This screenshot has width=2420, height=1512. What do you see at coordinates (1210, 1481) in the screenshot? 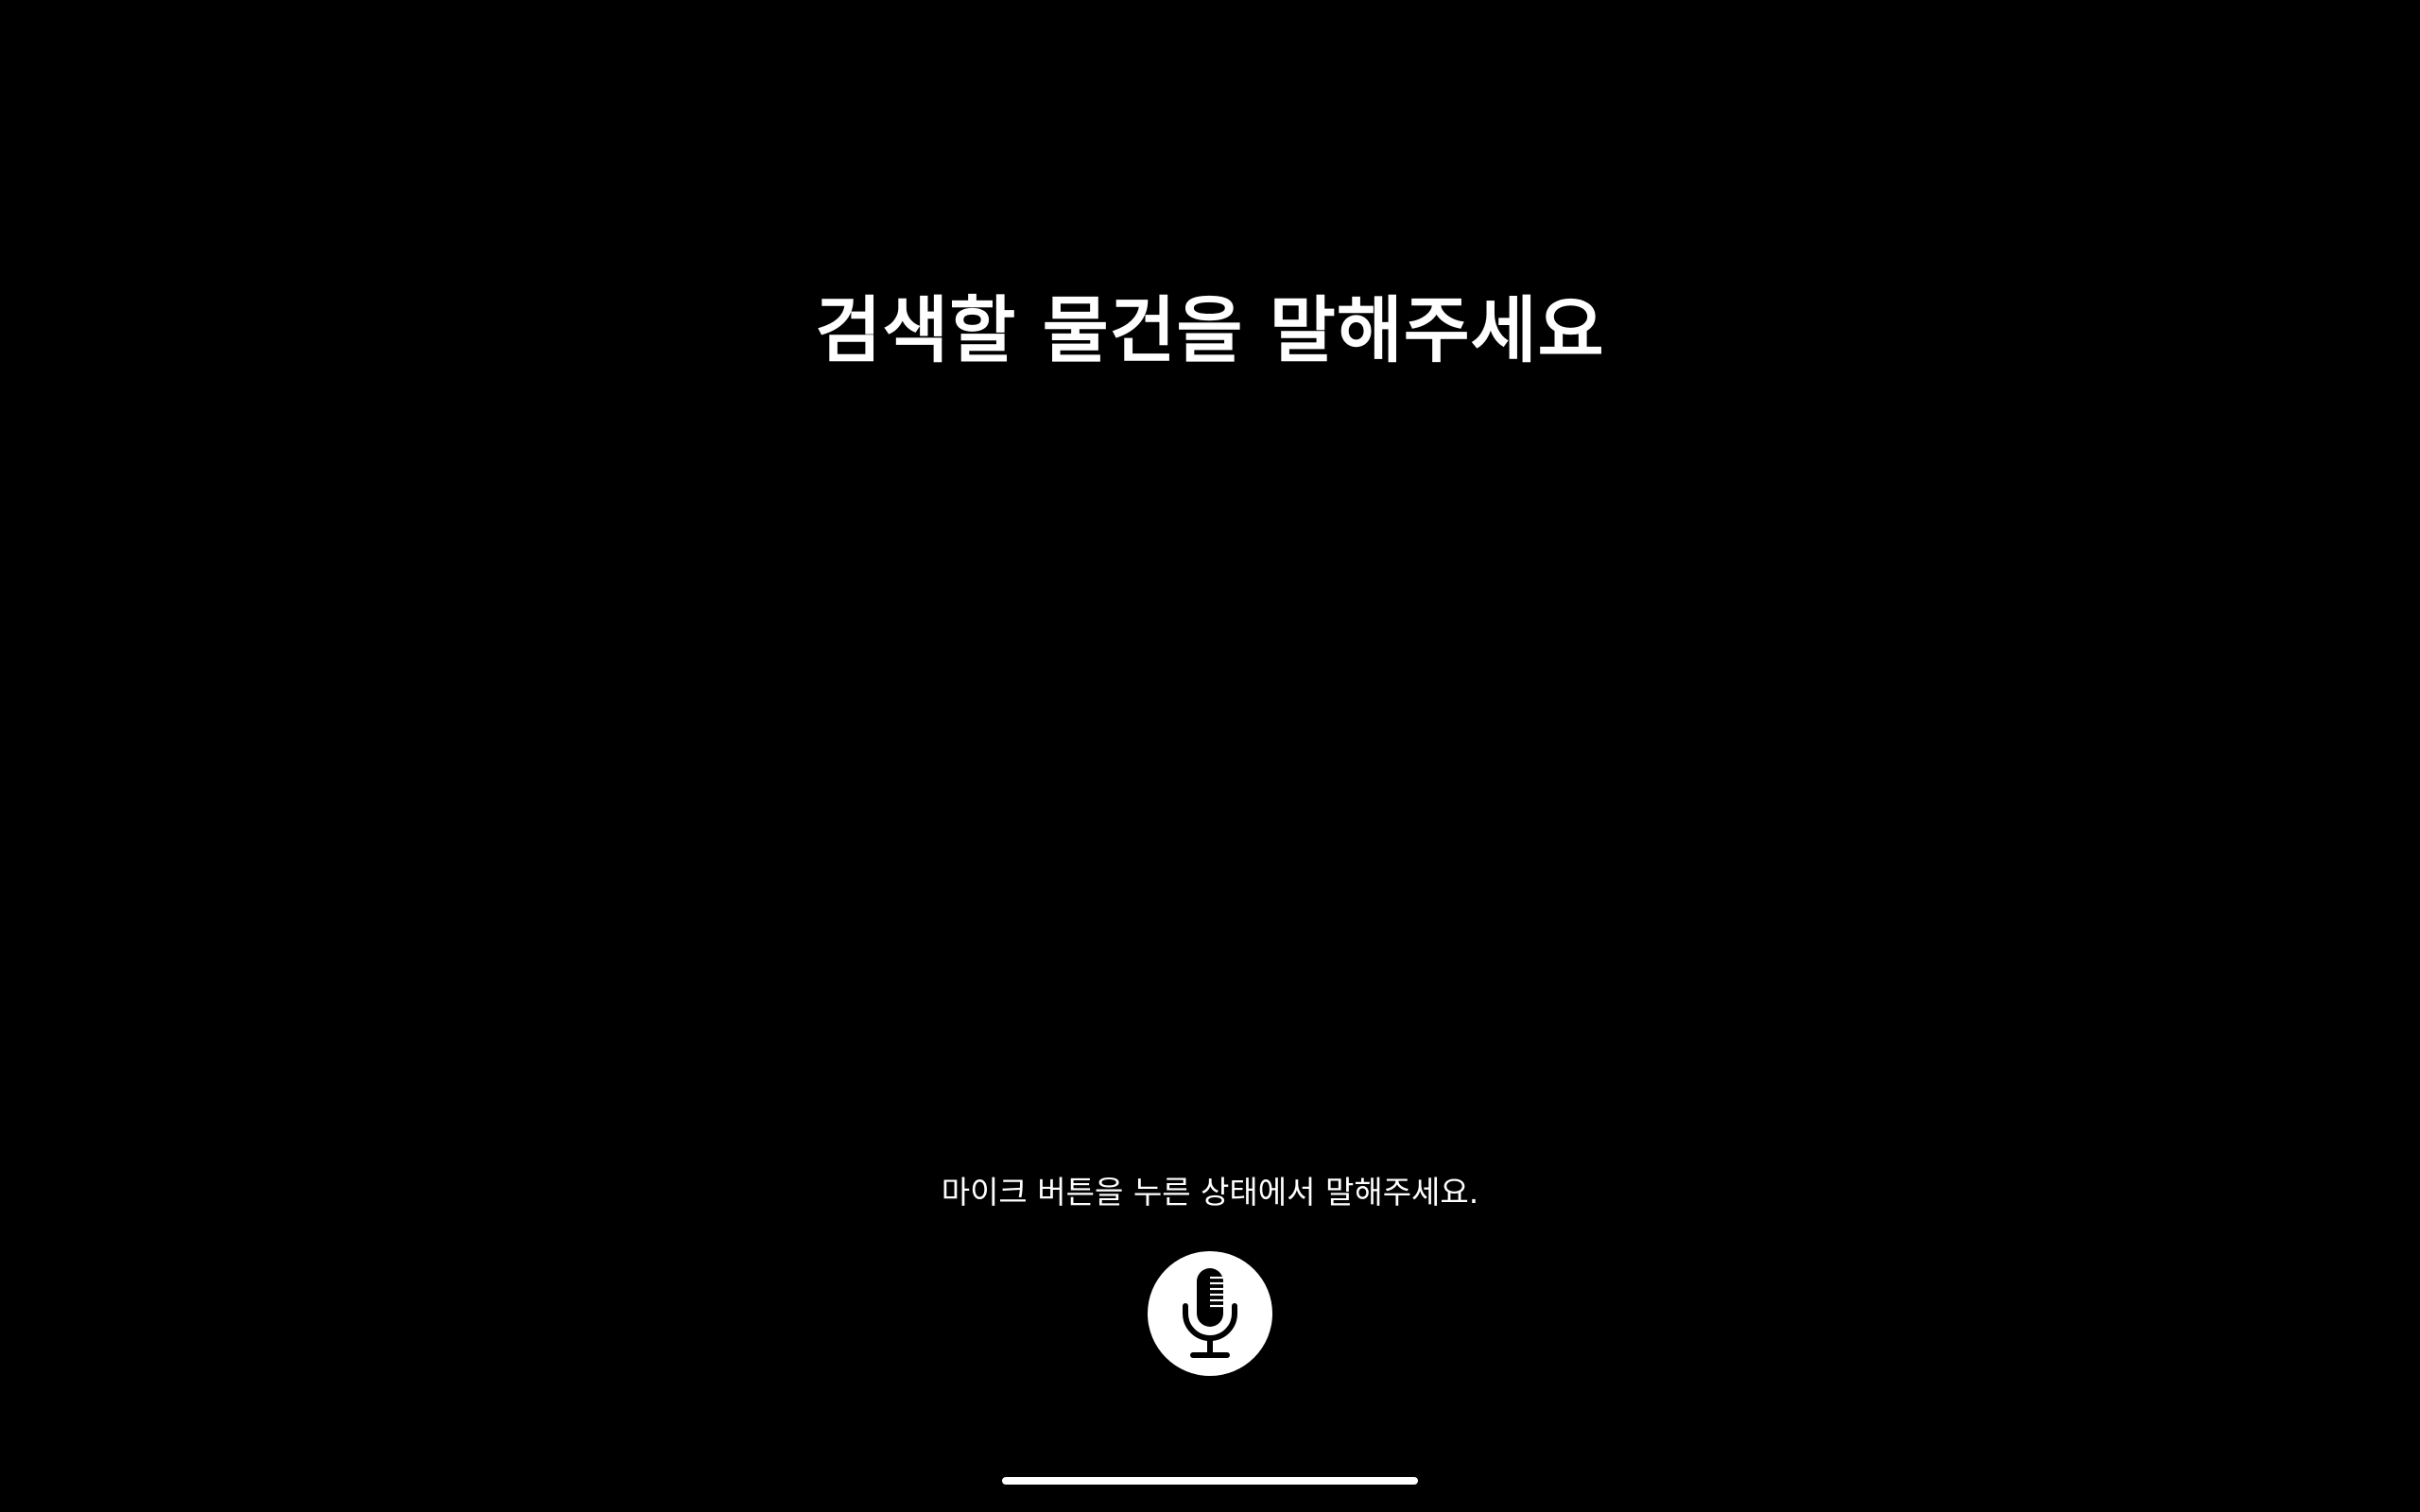
I see `home-indicator` at bounding box center [1210, 1481].